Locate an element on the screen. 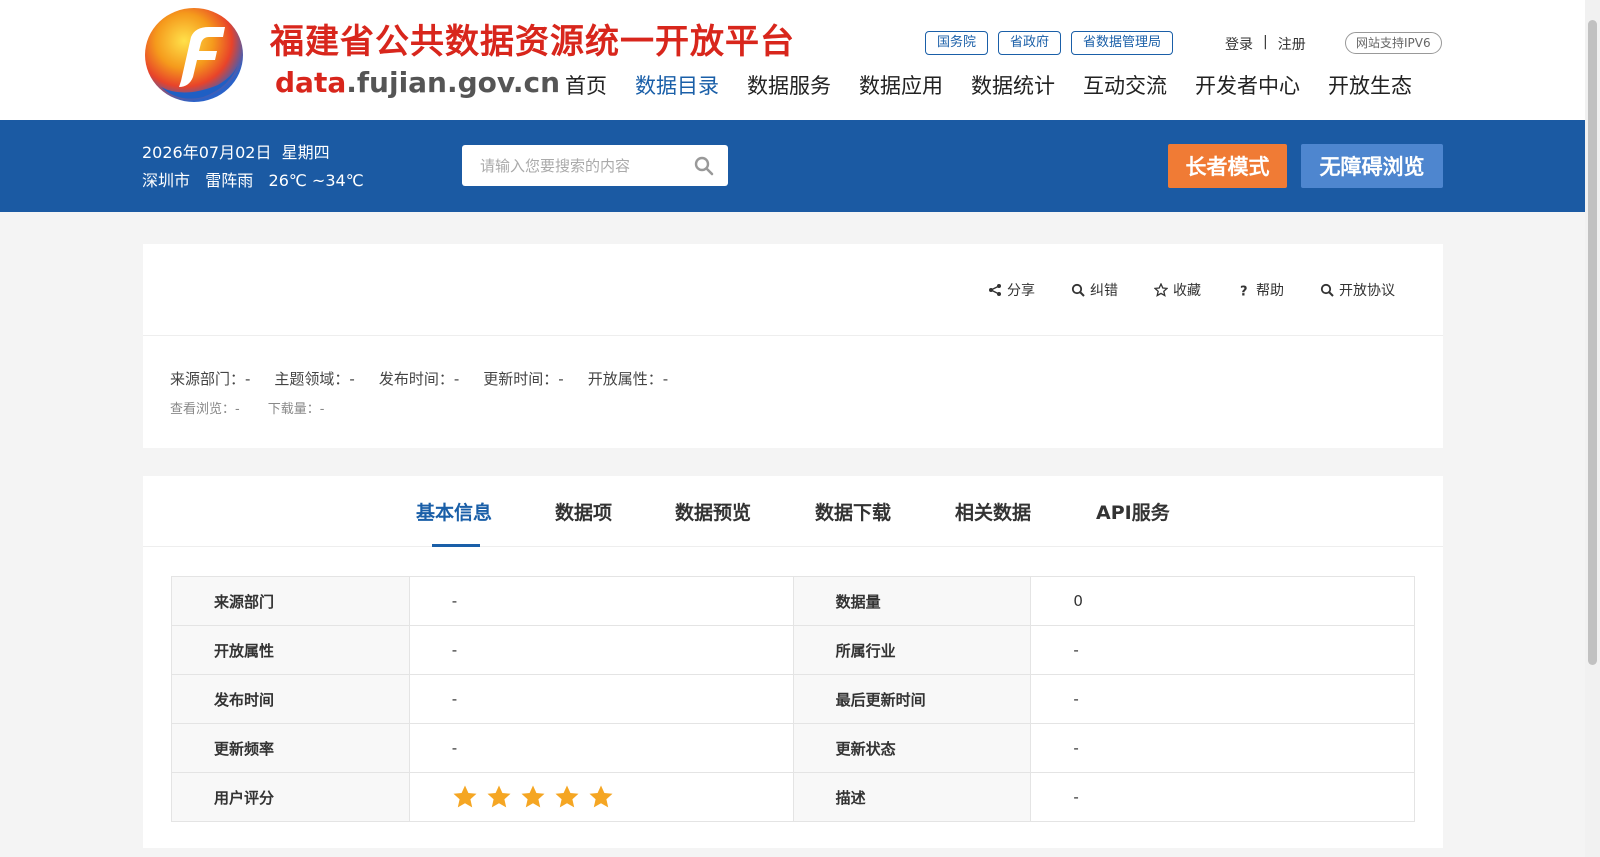 The height and width of the screenshot is (857, 1600). accessible-browse-button: 无障碍浏览 is located at coordinates (1372, 166).